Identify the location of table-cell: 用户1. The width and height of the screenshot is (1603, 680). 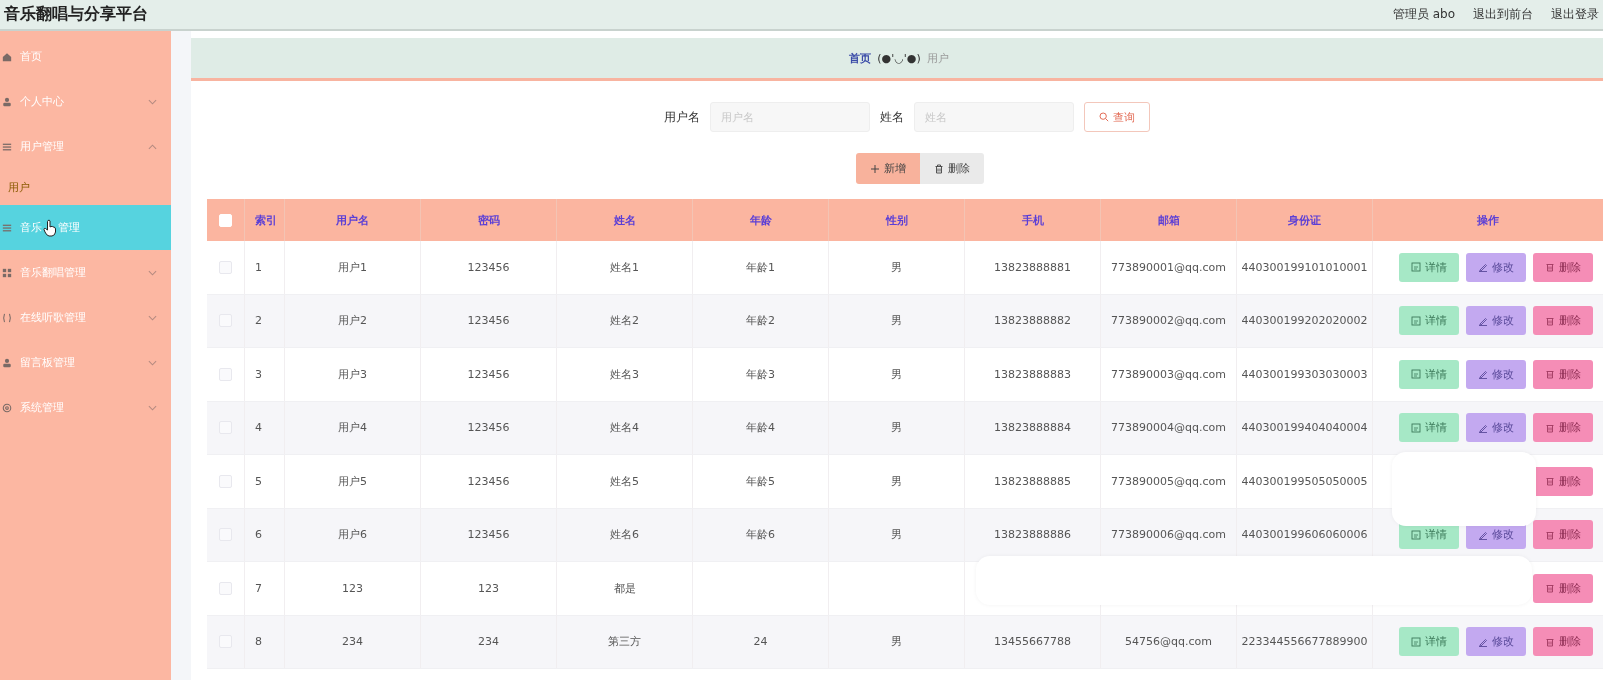
(352, 267).